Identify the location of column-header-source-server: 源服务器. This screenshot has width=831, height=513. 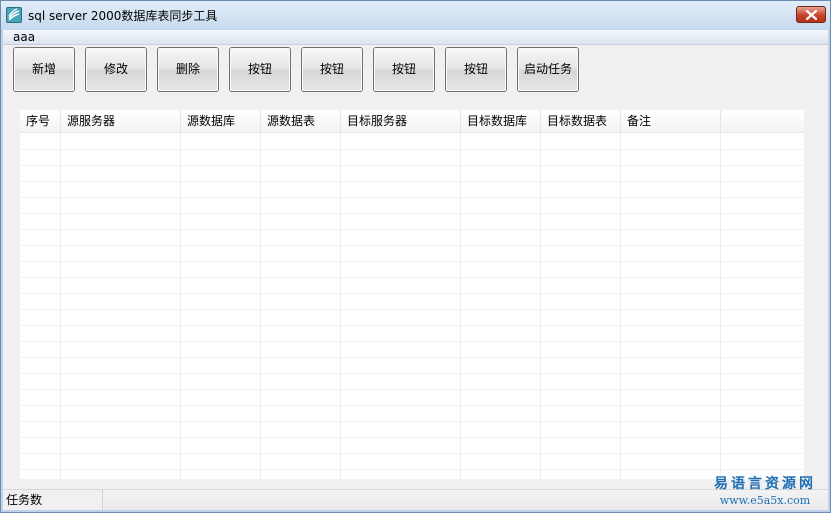
(121, 121).